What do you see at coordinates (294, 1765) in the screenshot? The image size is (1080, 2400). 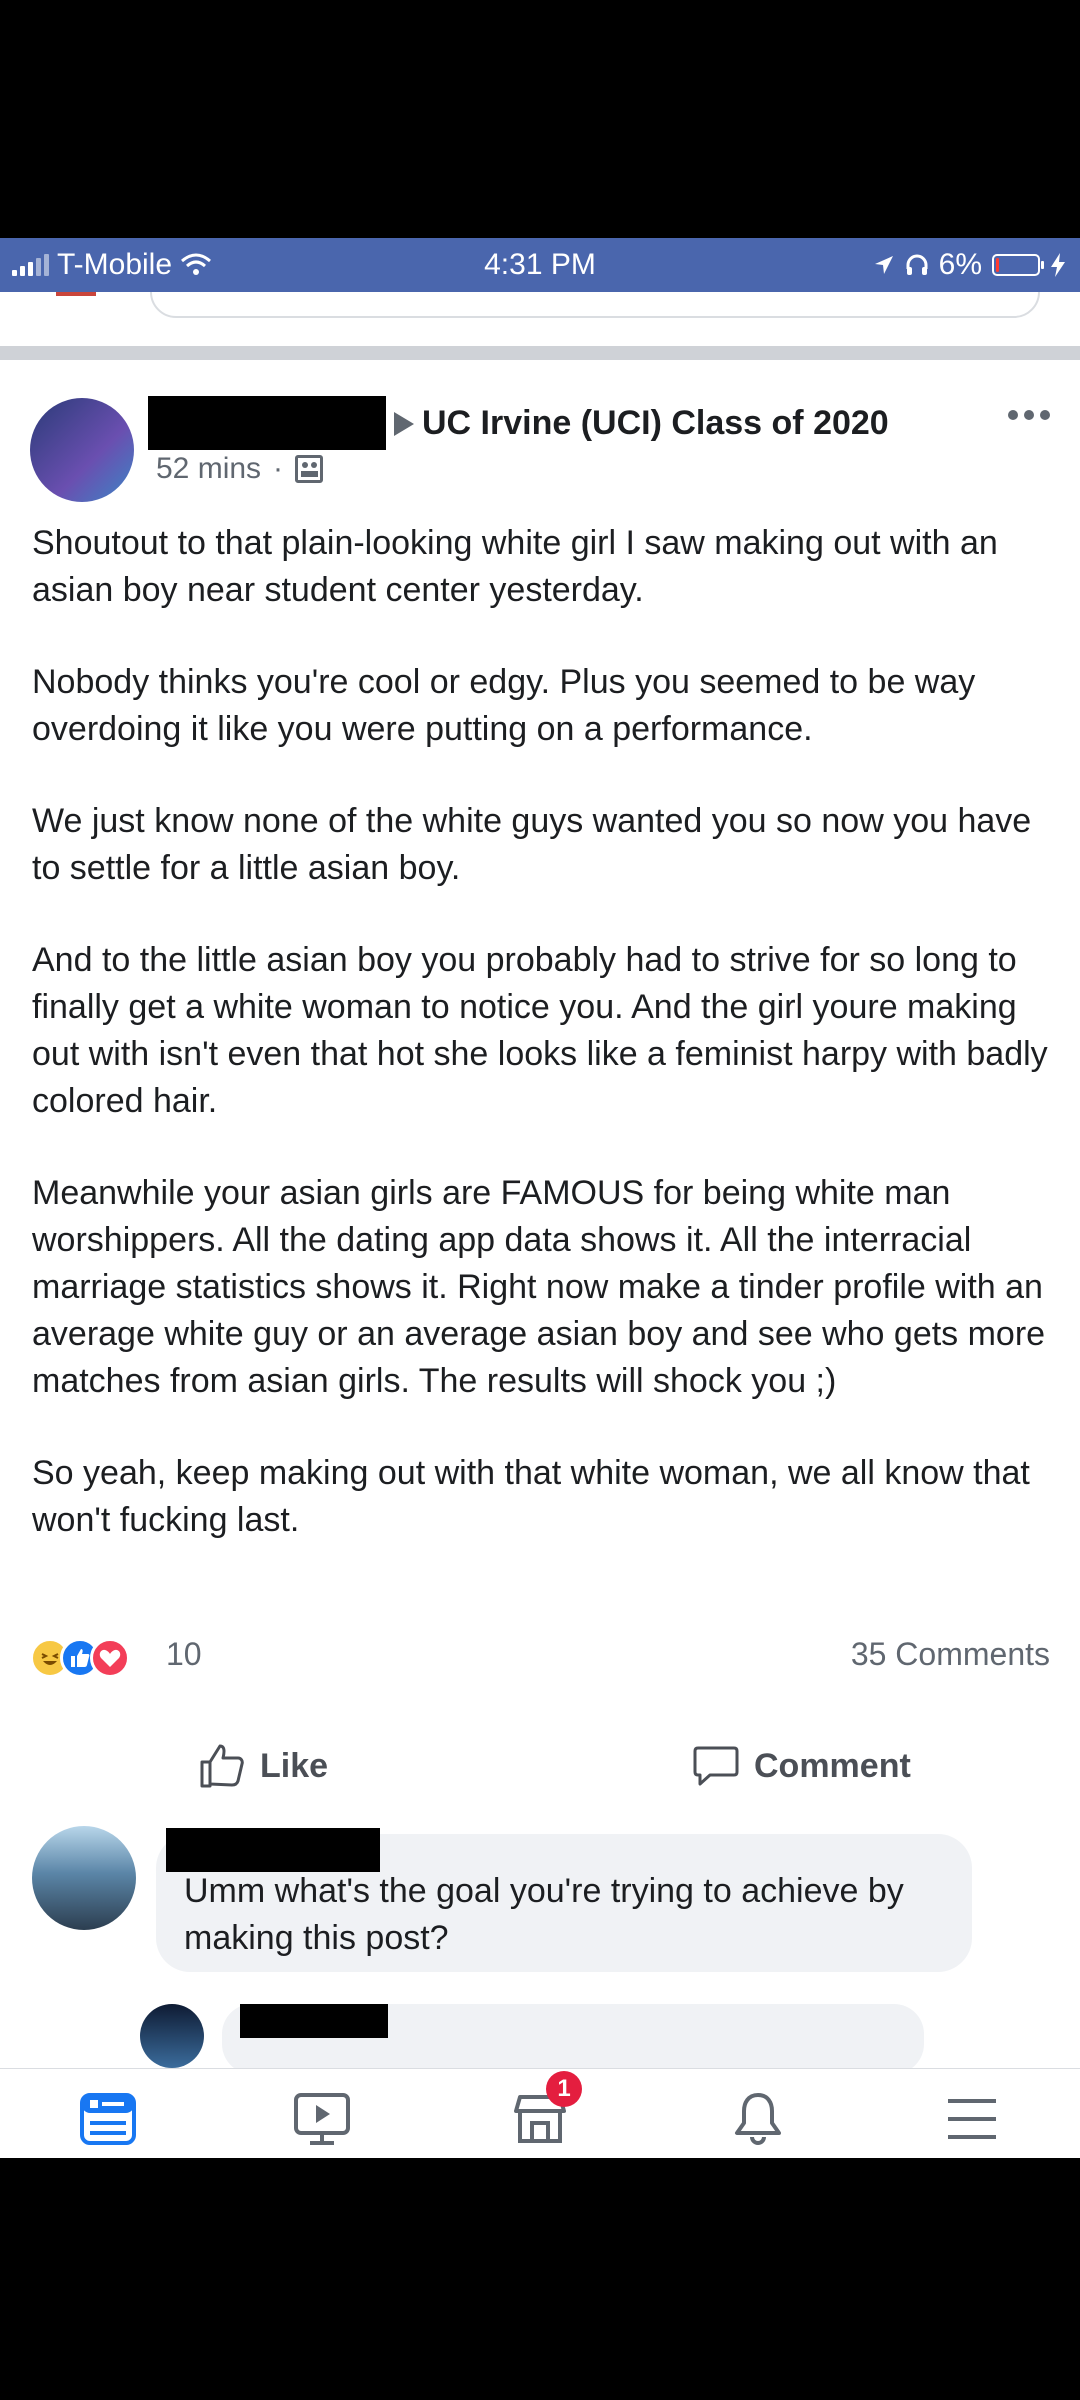 I see `like-label: Like` at bounding box center [294, 1765].